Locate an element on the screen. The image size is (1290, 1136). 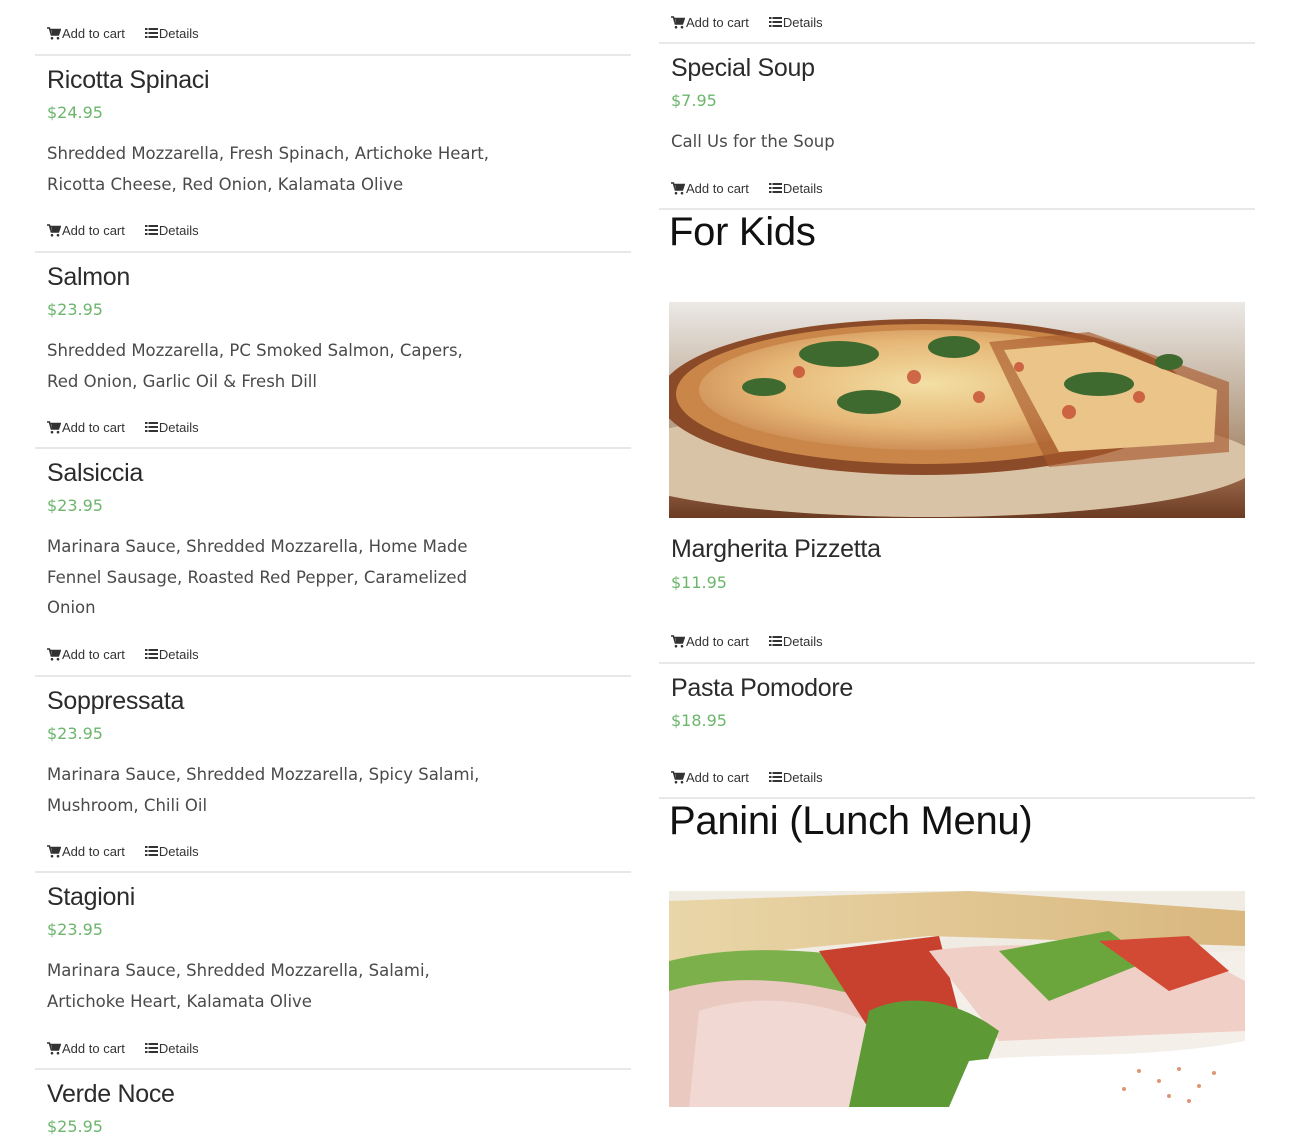
item-name: Ricotta Spinaci is located at coordinates (128, 80).